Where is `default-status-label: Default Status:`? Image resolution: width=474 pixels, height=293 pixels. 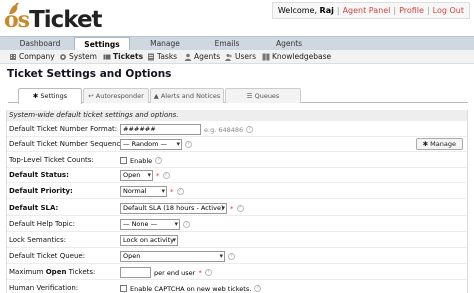 default-status-label: Default Status: is located at coordinates (39, 175).